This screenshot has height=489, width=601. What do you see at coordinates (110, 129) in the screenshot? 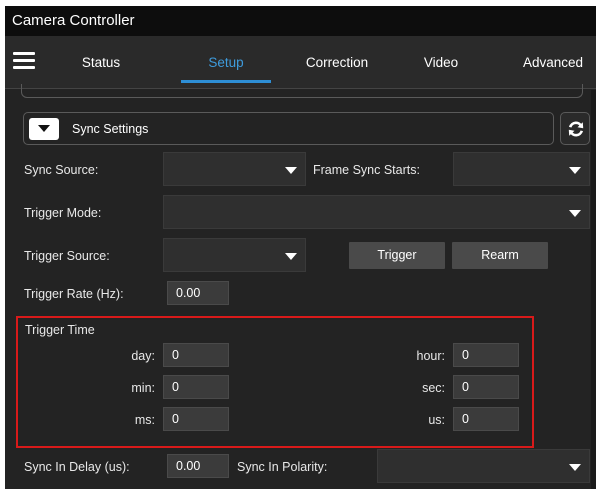
I see `section-title: Sync Settings` at bounding box center [110, 129].